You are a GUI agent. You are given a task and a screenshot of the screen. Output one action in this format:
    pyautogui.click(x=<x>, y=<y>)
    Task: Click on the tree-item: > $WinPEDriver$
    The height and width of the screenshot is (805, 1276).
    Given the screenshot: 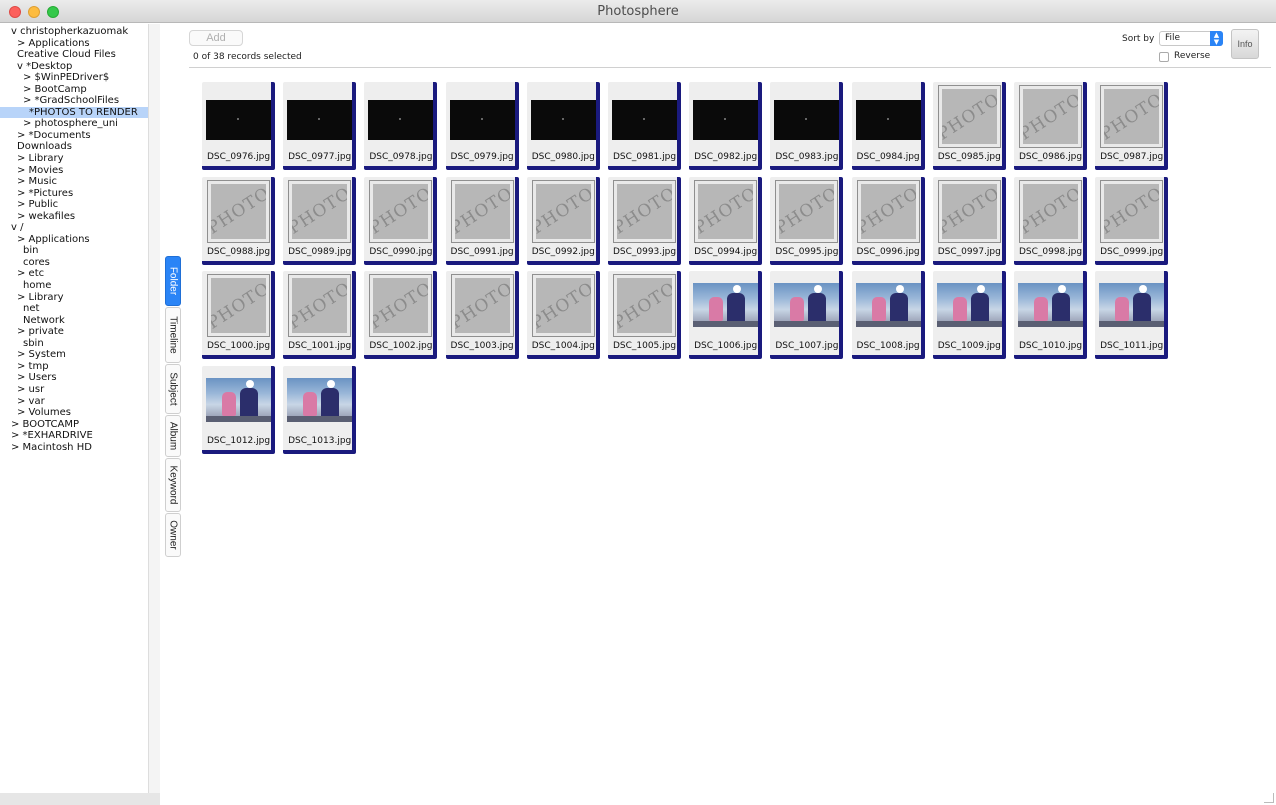 What is the action you would take?
    pyautogui.click(x=74, y=78)
    